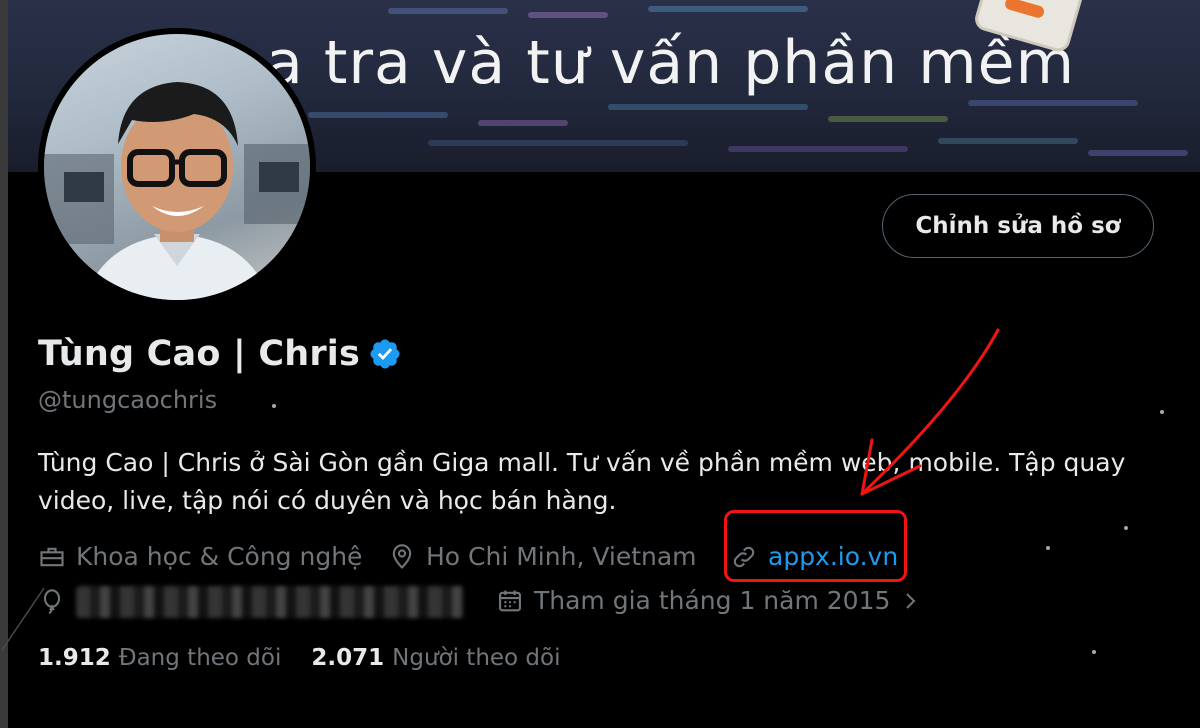 The width and height of the screenshot is (1200, 728). I want to click on category-item: Khoa học & Công nghệ, so click(200, 556).